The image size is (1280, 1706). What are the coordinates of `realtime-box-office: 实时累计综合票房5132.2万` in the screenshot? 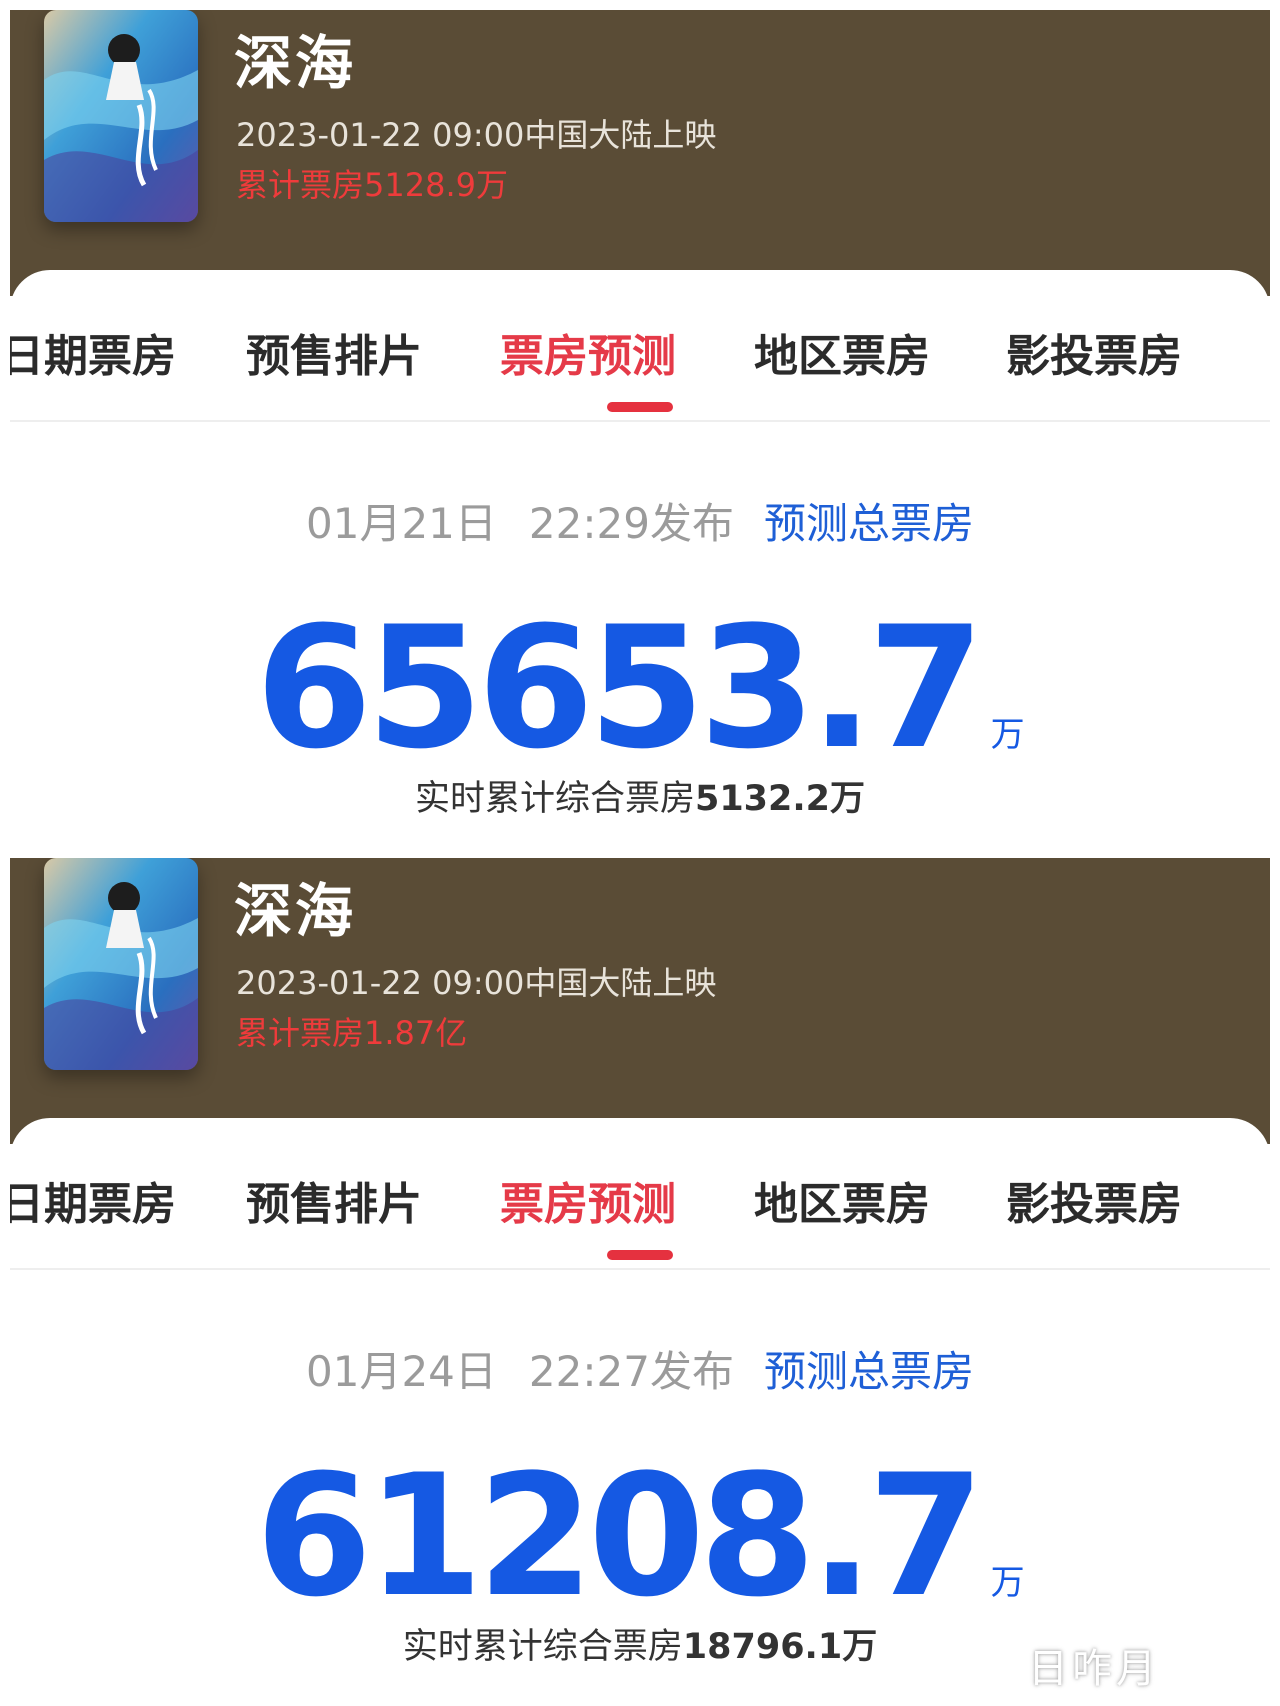 It's located at (640, 795).